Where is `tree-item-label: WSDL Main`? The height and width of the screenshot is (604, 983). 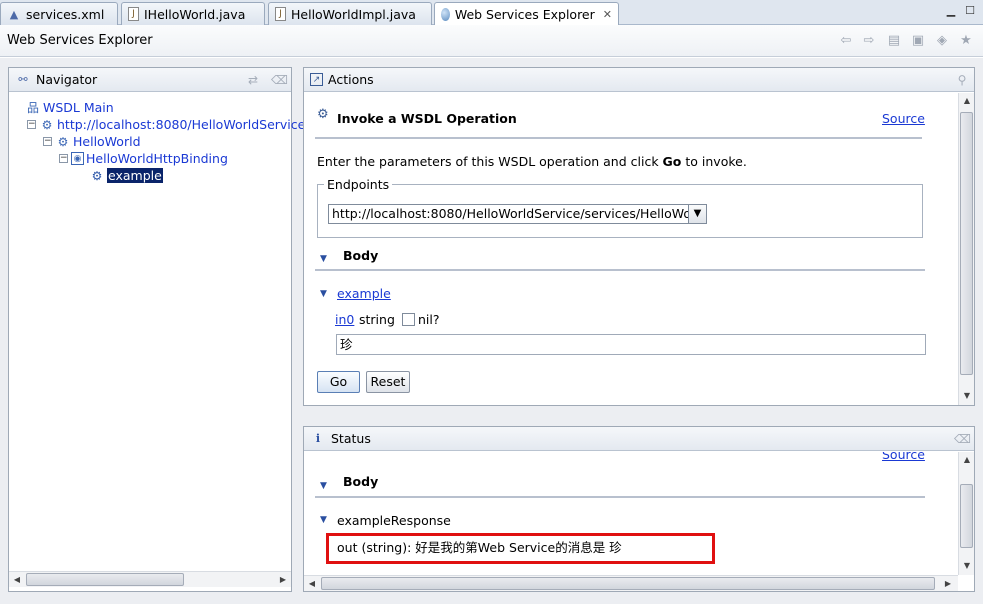
tree-item-label: WSDL Main is located at coordinates (78, 107).